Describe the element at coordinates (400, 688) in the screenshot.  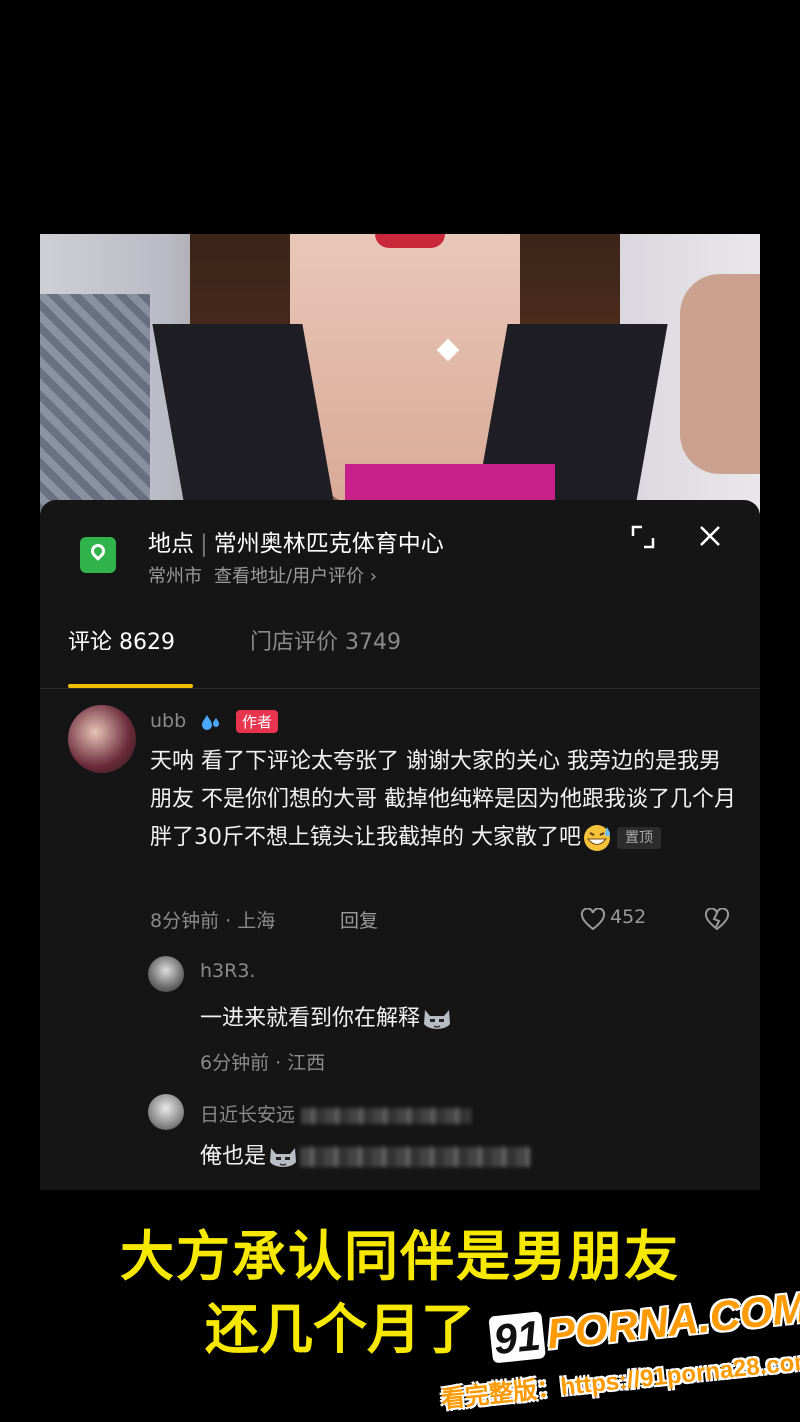
I see `tabs-divider` at that location.